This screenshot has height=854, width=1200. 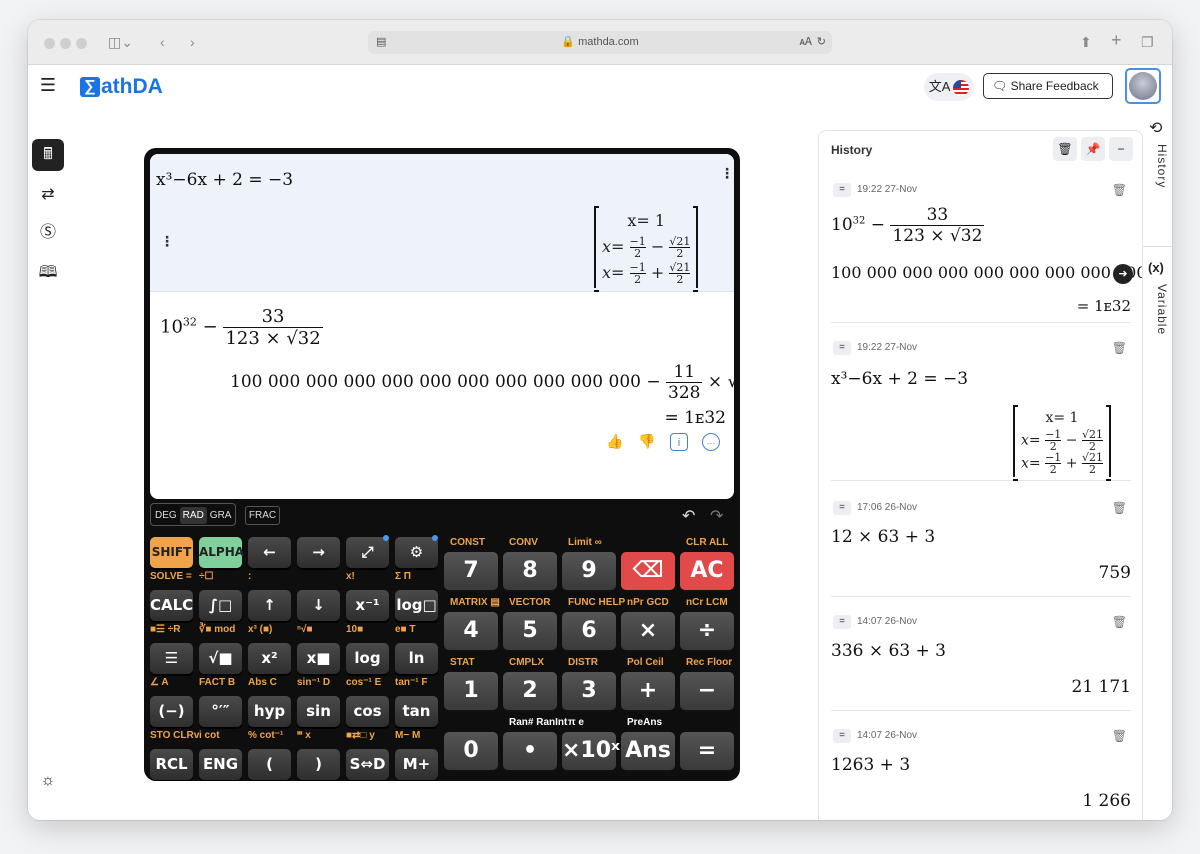 What do you see at coordinates (1093, 149) in the screenshot?
I see `pin-button: 📌` at bounding box center [1093, 149].